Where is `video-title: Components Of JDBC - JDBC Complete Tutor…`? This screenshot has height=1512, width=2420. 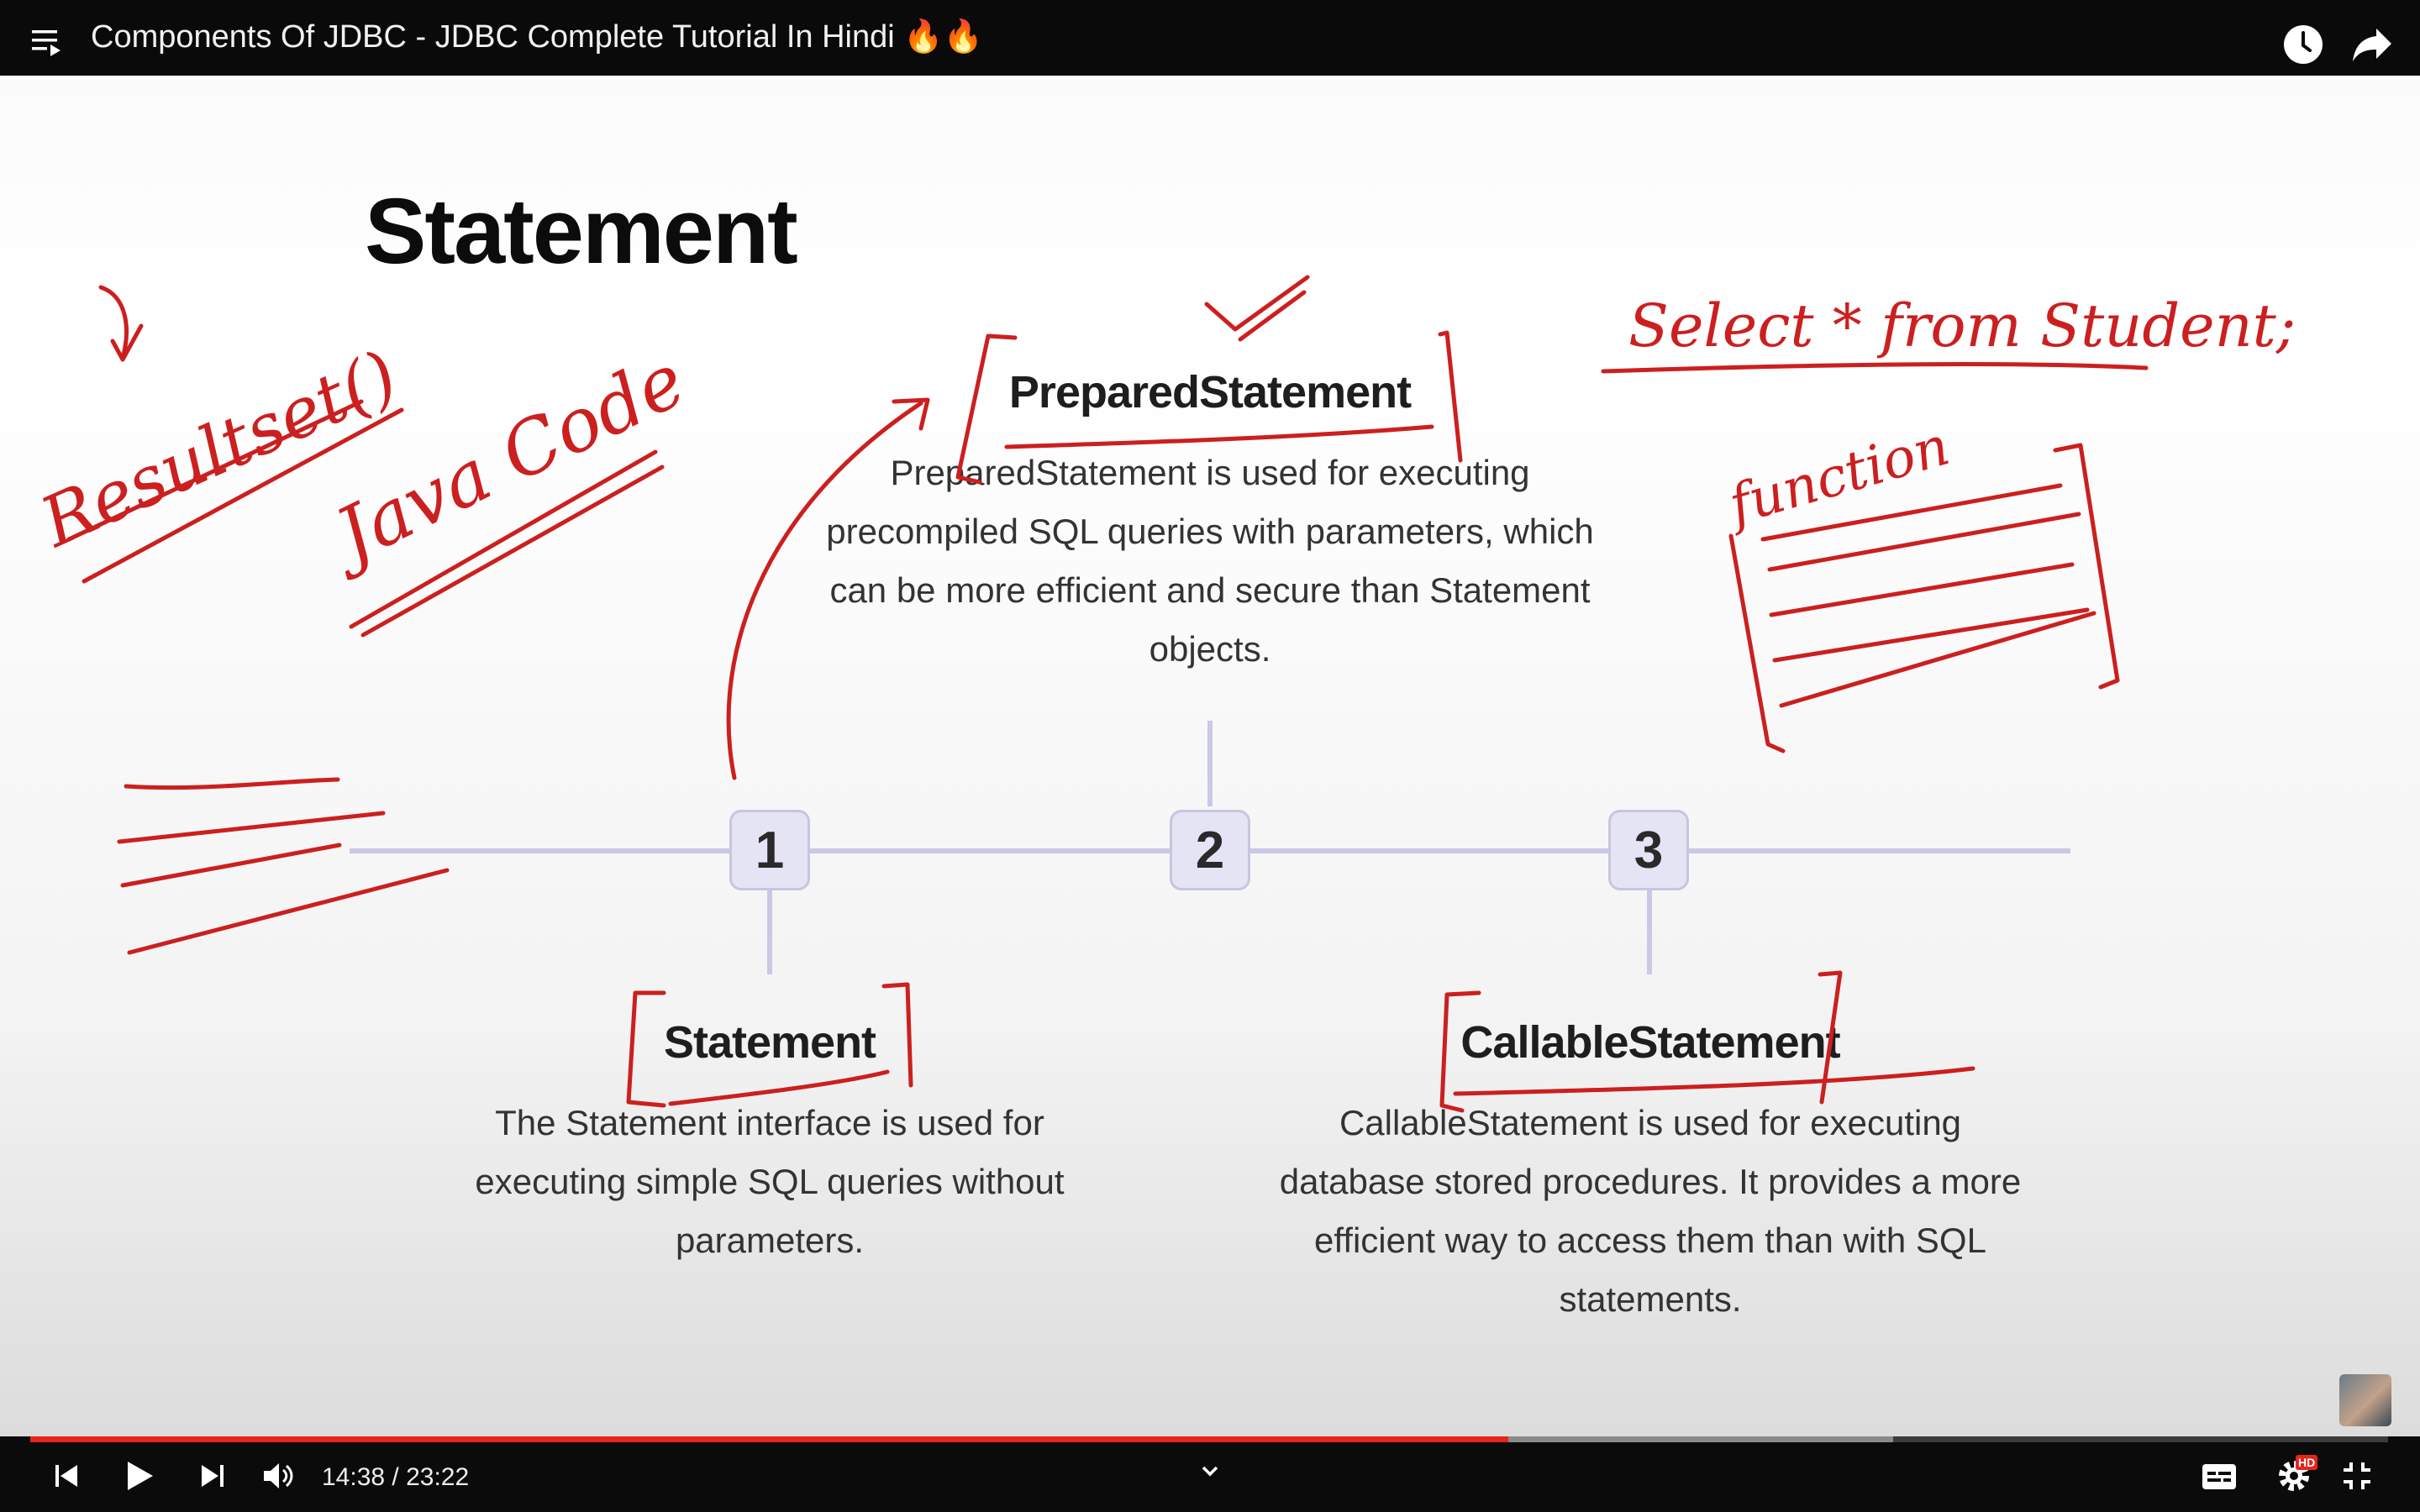 video-title: Components Of JDBC - JDBC Complete Tutor… is located at coordinates (537, 36).